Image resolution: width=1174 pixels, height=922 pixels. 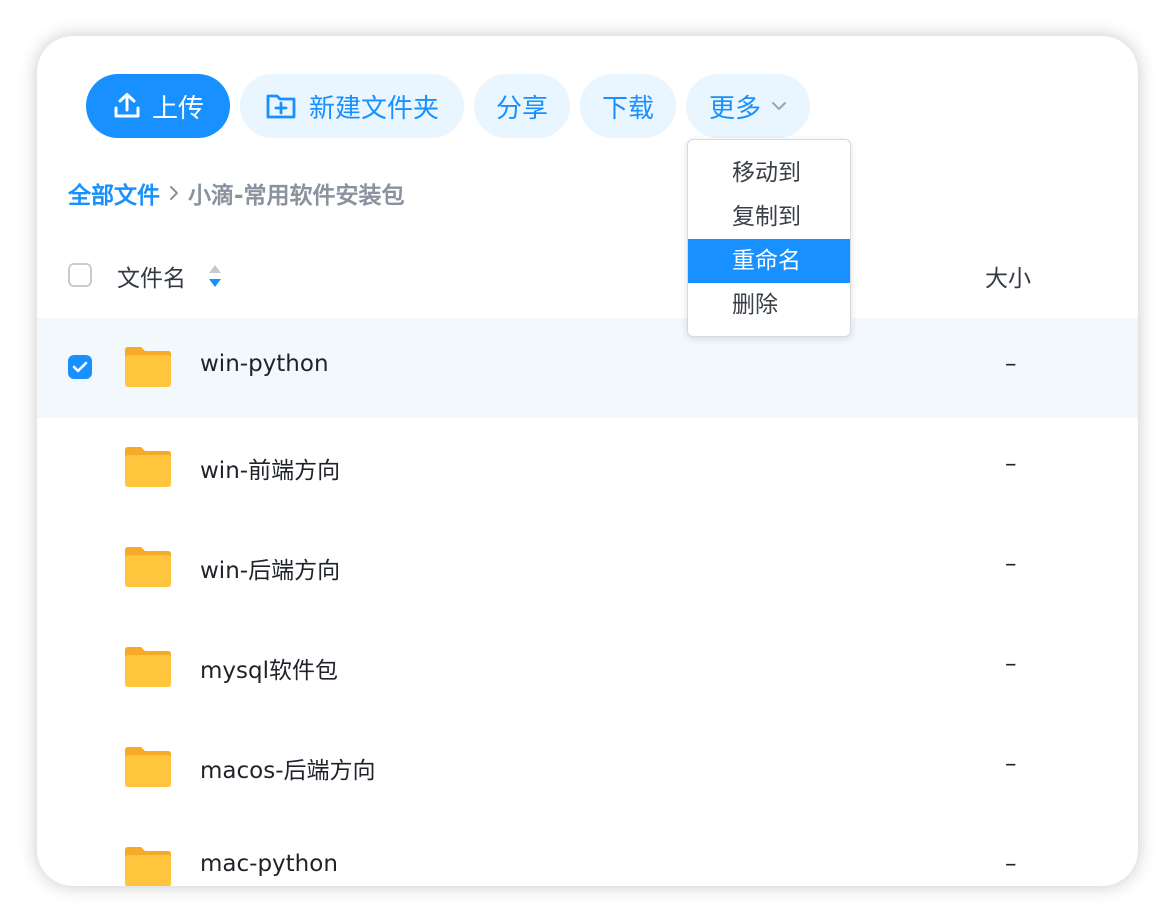 I want to click on table-header: 文件名 大小, so click(x=587, y=276).